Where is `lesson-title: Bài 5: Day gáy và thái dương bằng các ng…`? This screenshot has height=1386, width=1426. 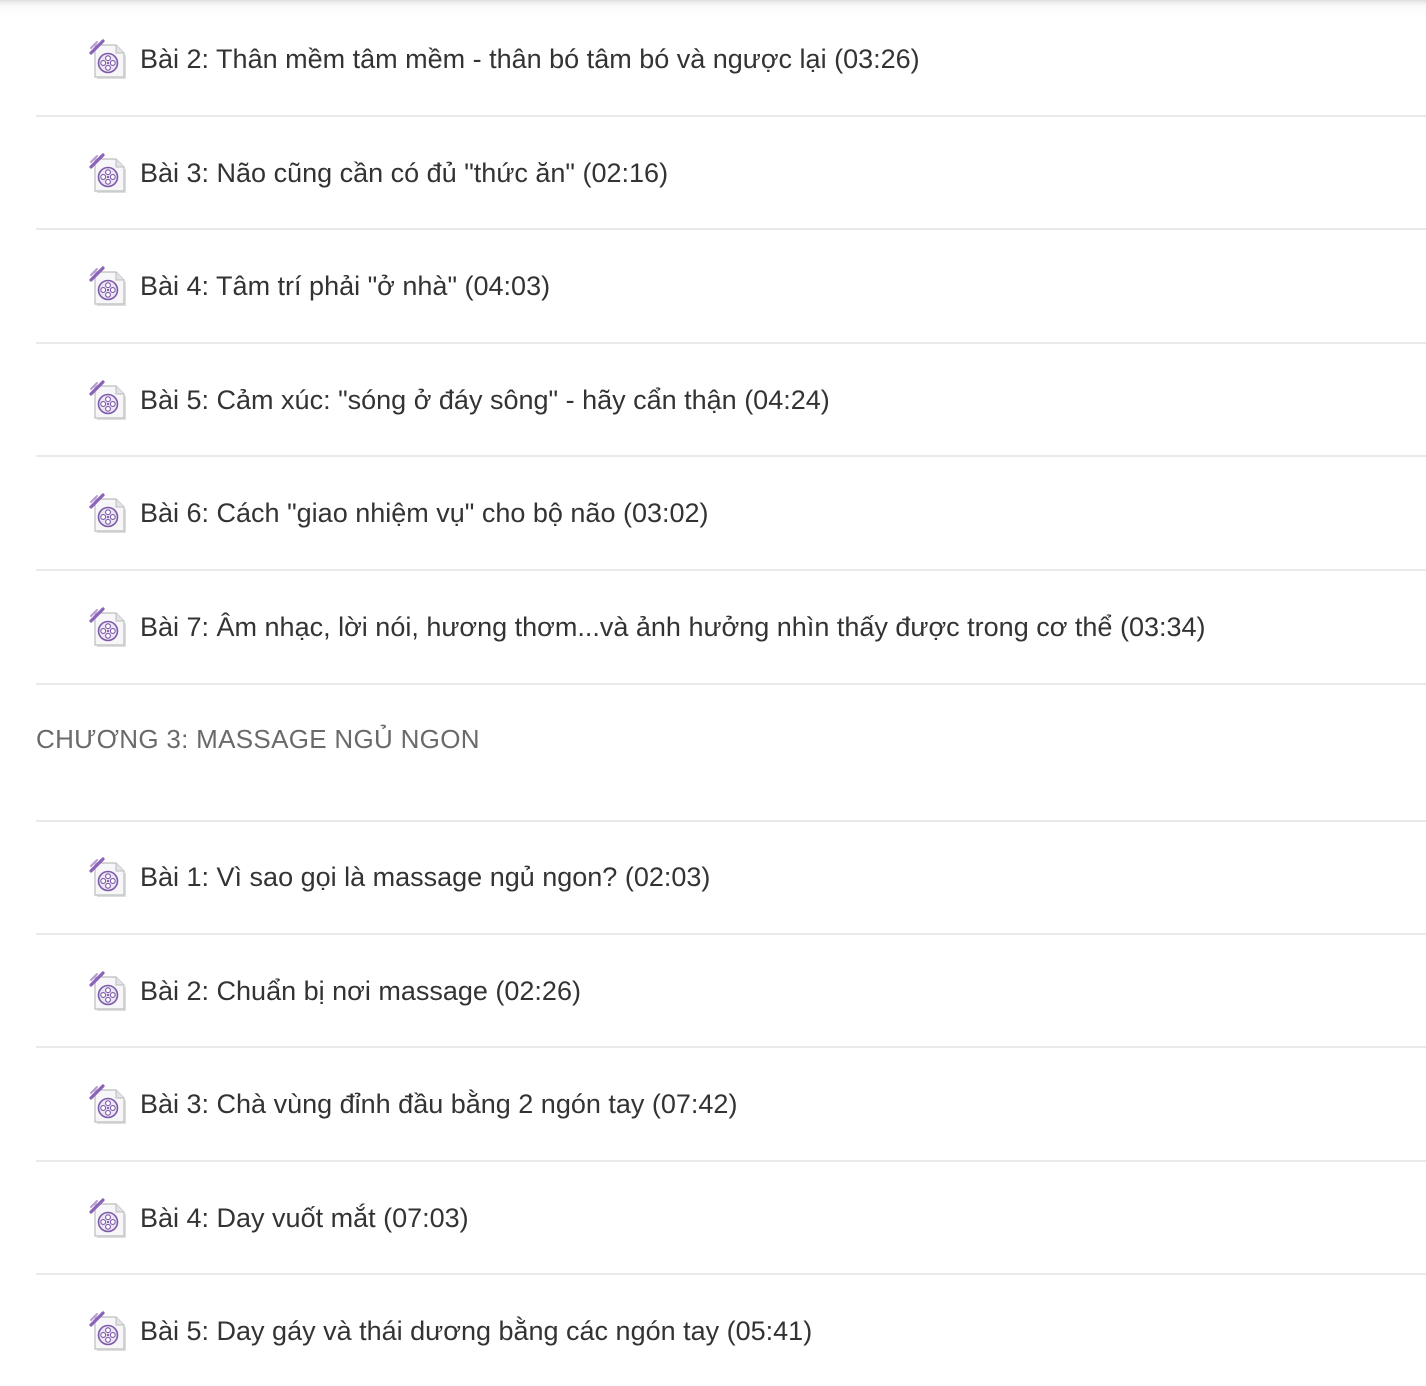 lesson-title: Bài 5: Day gáy và thái dương bằng các ng… is located at coordinates (476, 1331).